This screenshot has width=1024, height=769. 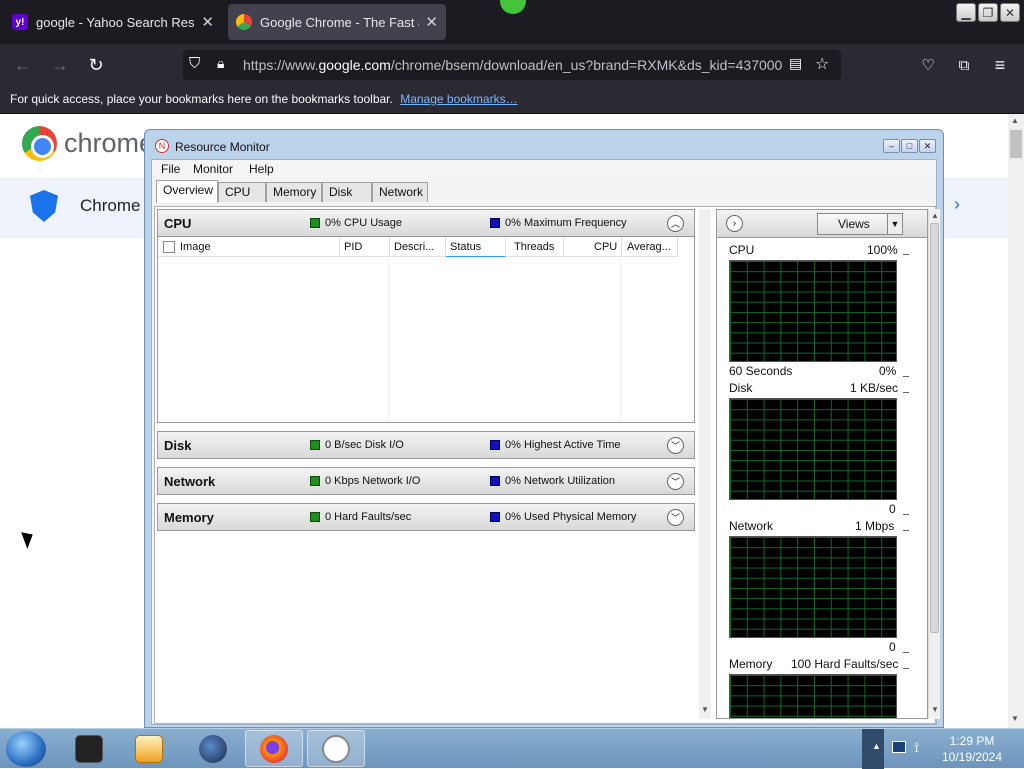 What do you see at coordinates (109, 143) in the screenshot?
I see `chrome-wordmark: chrome` at bounding box center [109, 143].